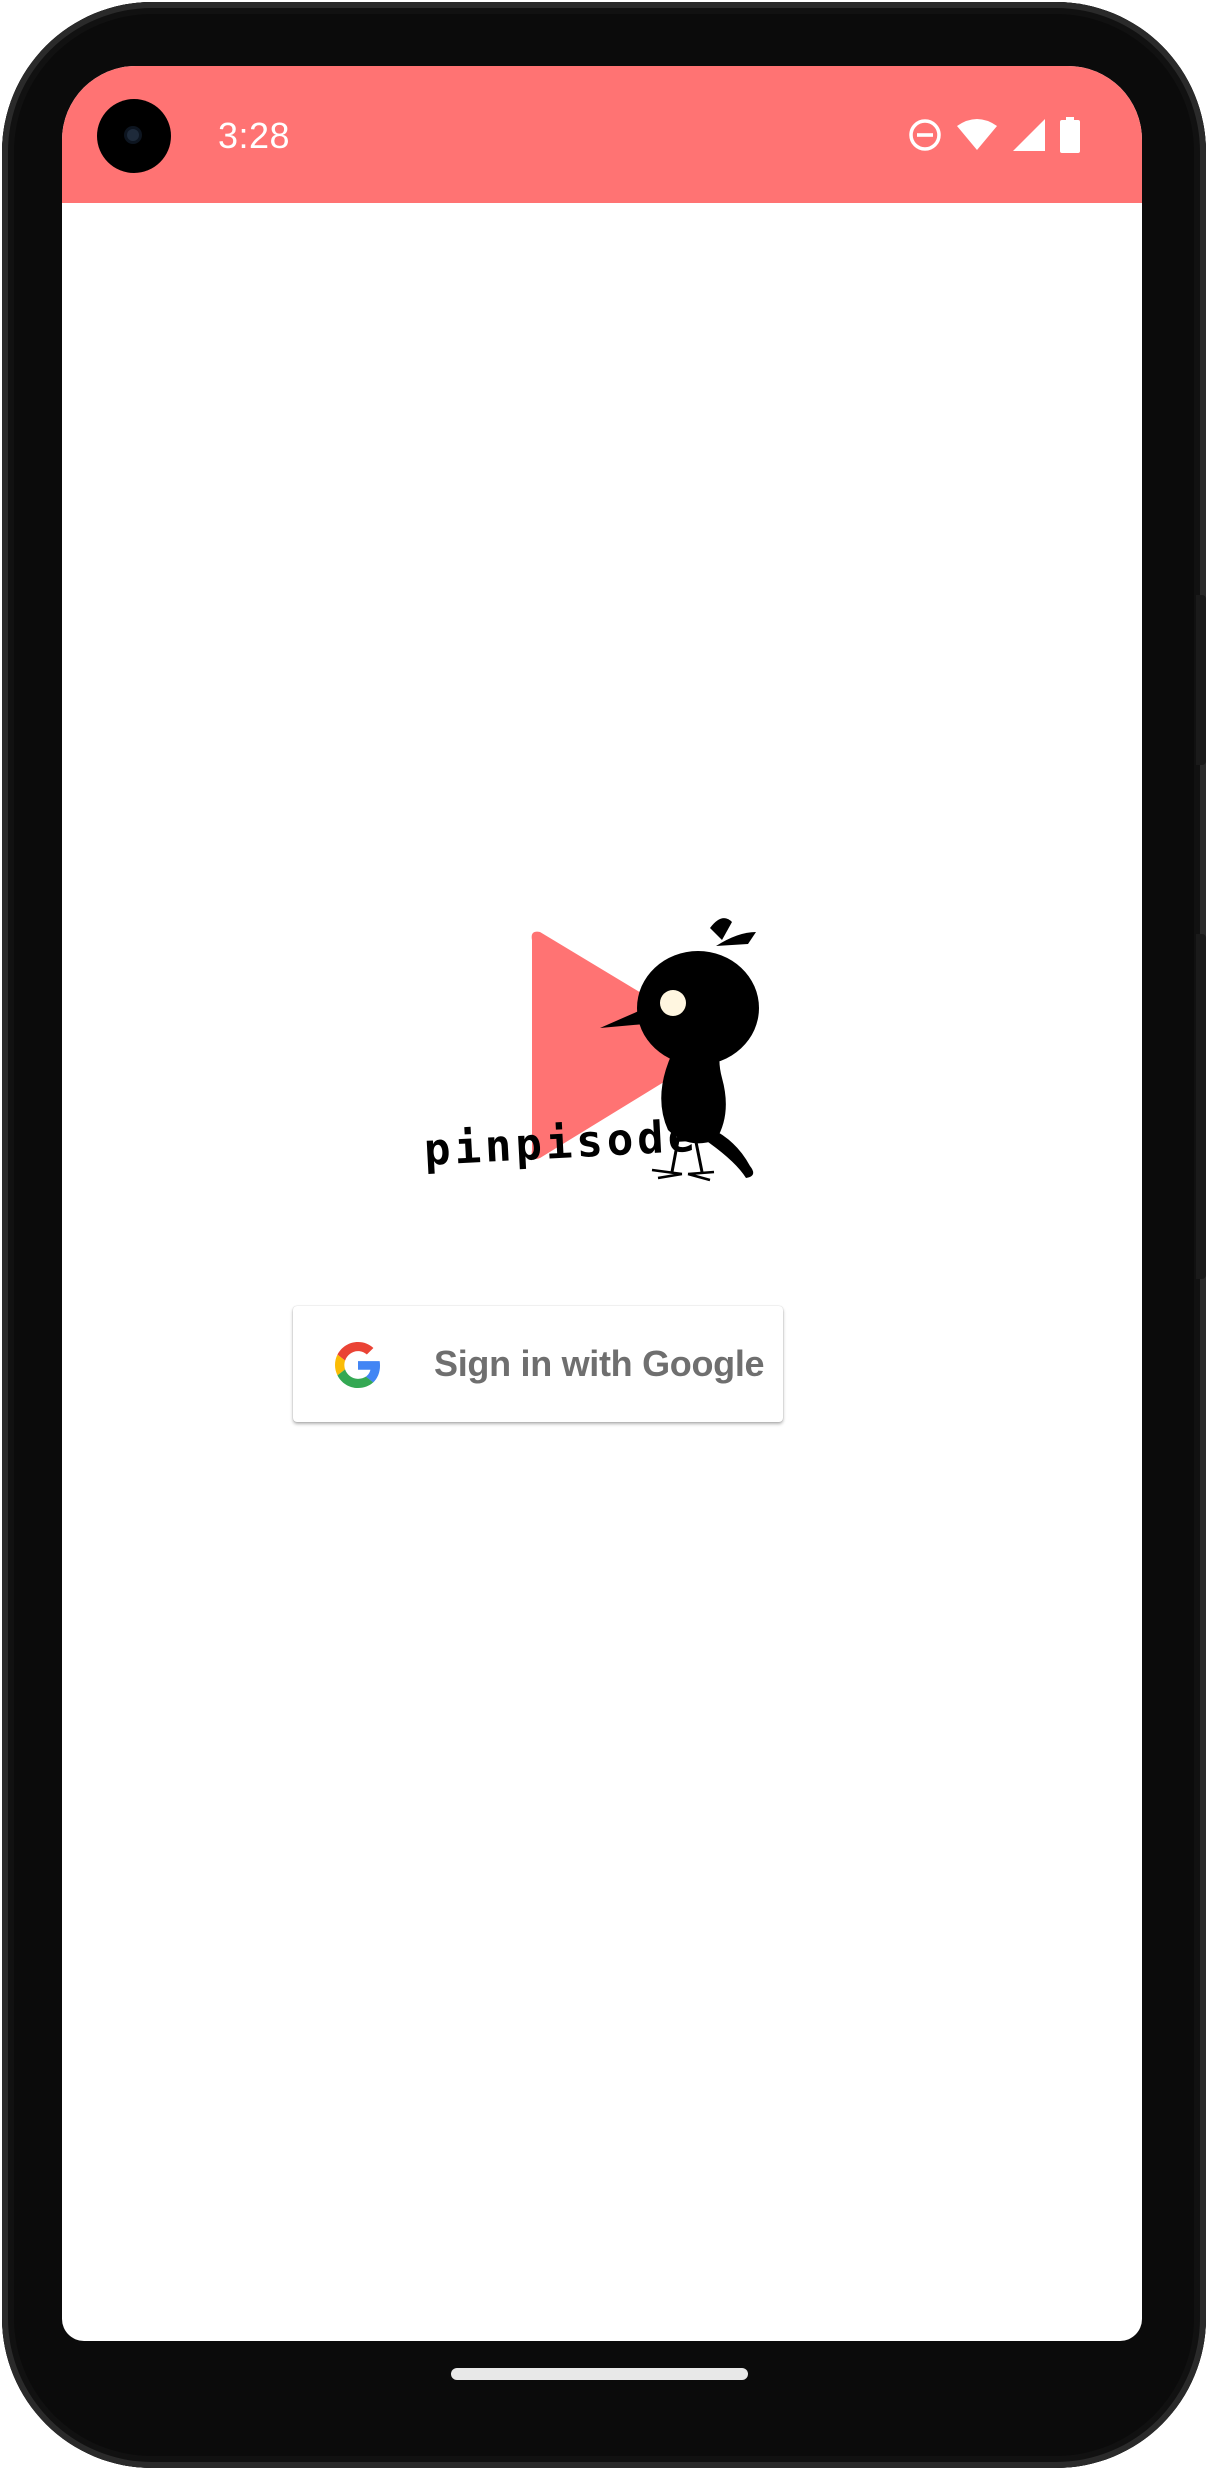 The width and height of the screenshot is (1211, 2474). I want to click on google-sign-in-button: Sign in with Google, so click(538, 1364).